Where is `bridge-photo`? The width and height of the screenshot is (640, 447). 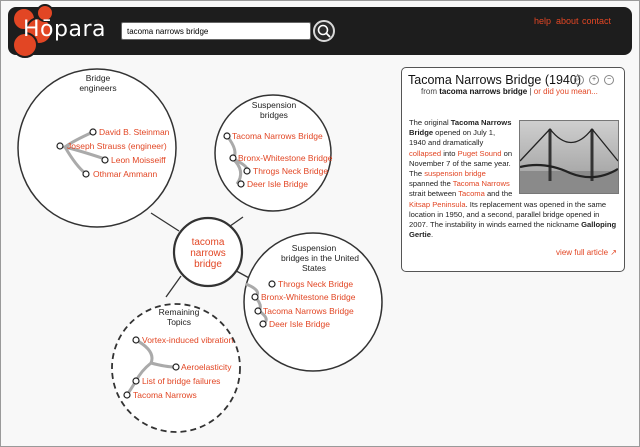 bridge-photo is located at coordinates (569, 157).